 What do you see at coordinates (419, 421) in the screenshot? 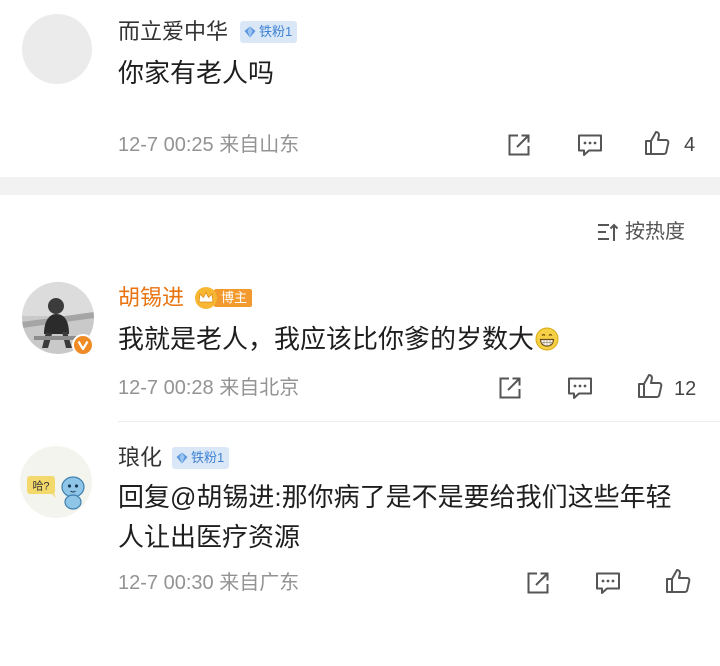
I see `reply-divider` at bounding box center [419, 421].